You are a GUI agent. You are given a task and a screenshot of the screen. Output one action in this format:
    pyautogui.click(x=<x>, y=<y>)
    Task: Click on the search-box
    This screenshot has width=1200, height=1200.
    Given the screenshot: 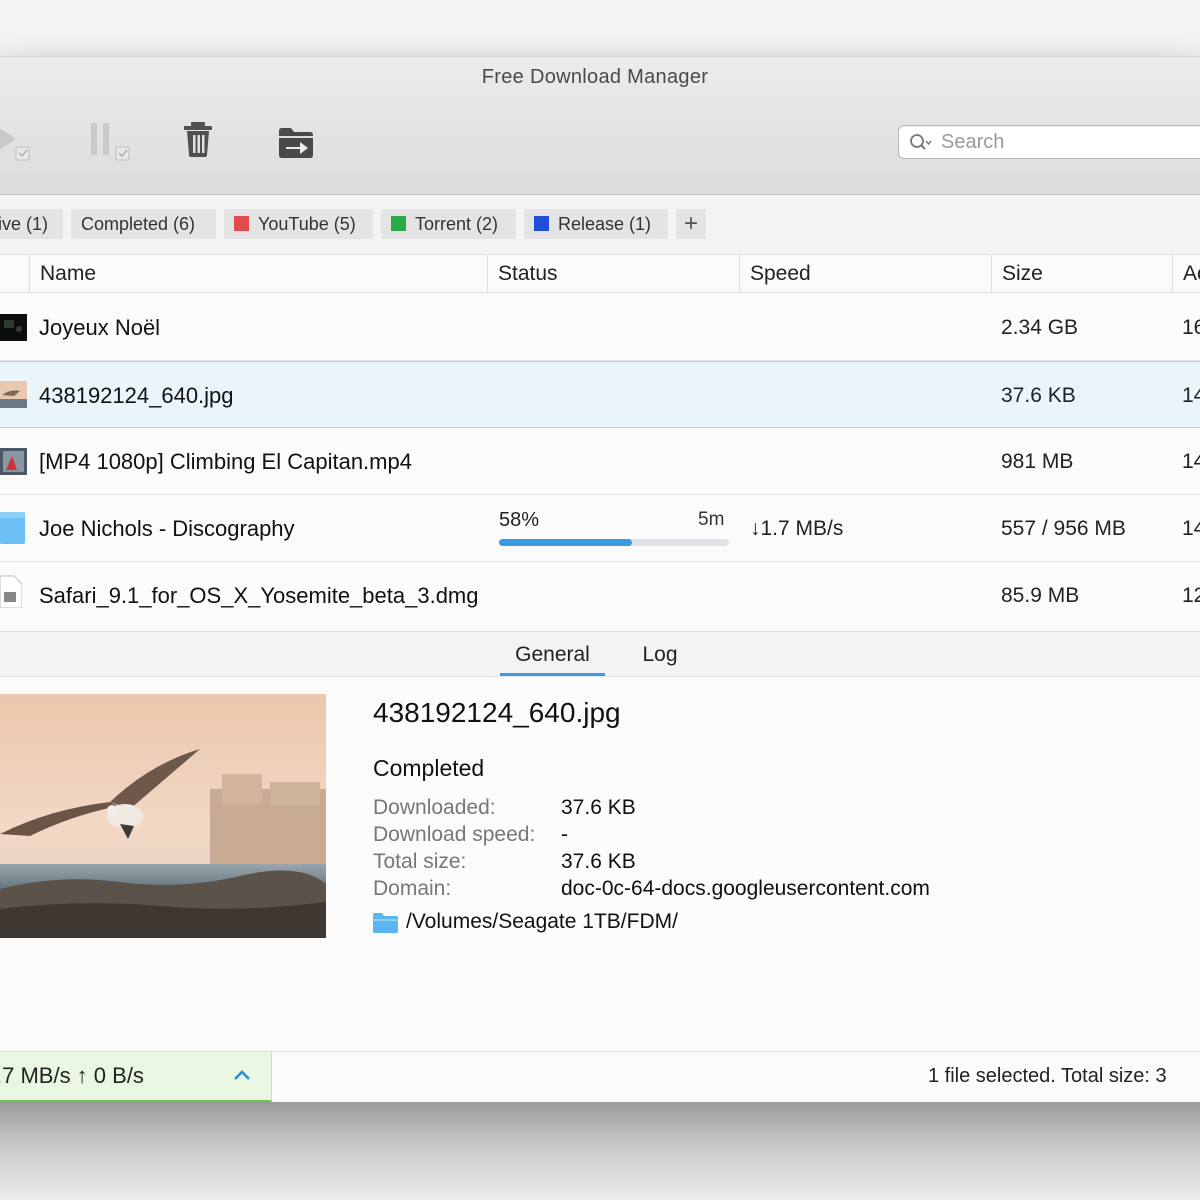 What is the action you would take?
    pyautogui.click(x=1049, y=142)
    